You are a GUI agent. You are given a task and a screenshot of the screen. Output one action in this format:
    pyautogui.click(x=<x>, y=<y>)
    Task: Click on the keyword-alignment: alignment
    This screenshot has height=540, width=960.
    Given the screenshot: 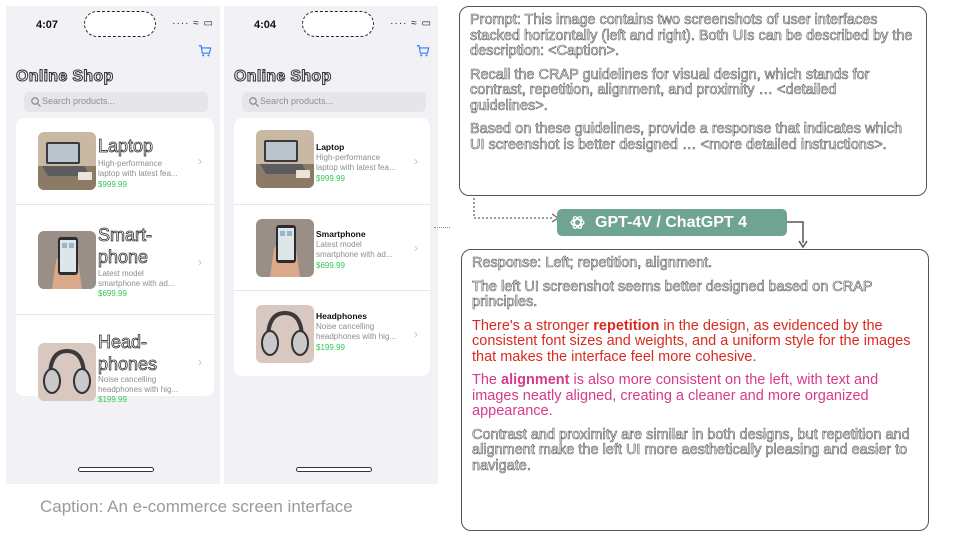 What is the action you would take?
    pyautogui.click(x=535, y=380)
    